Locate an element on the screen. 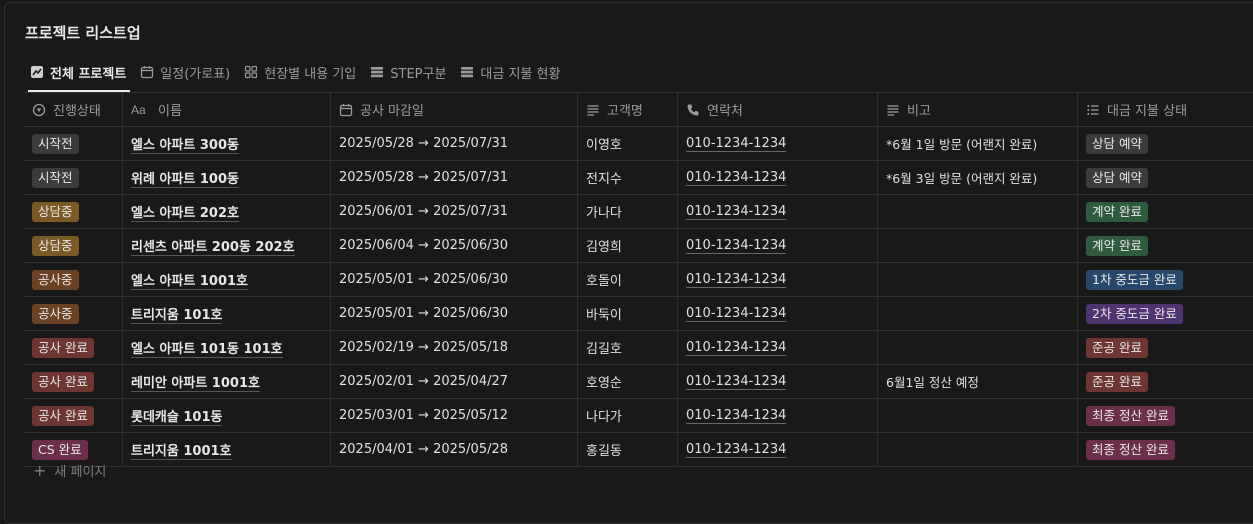 Image resolution: width=1253 pixels, height=524 pixels. project-name: 레미안 아파트 1001호 is located at coordinates (195, 382).